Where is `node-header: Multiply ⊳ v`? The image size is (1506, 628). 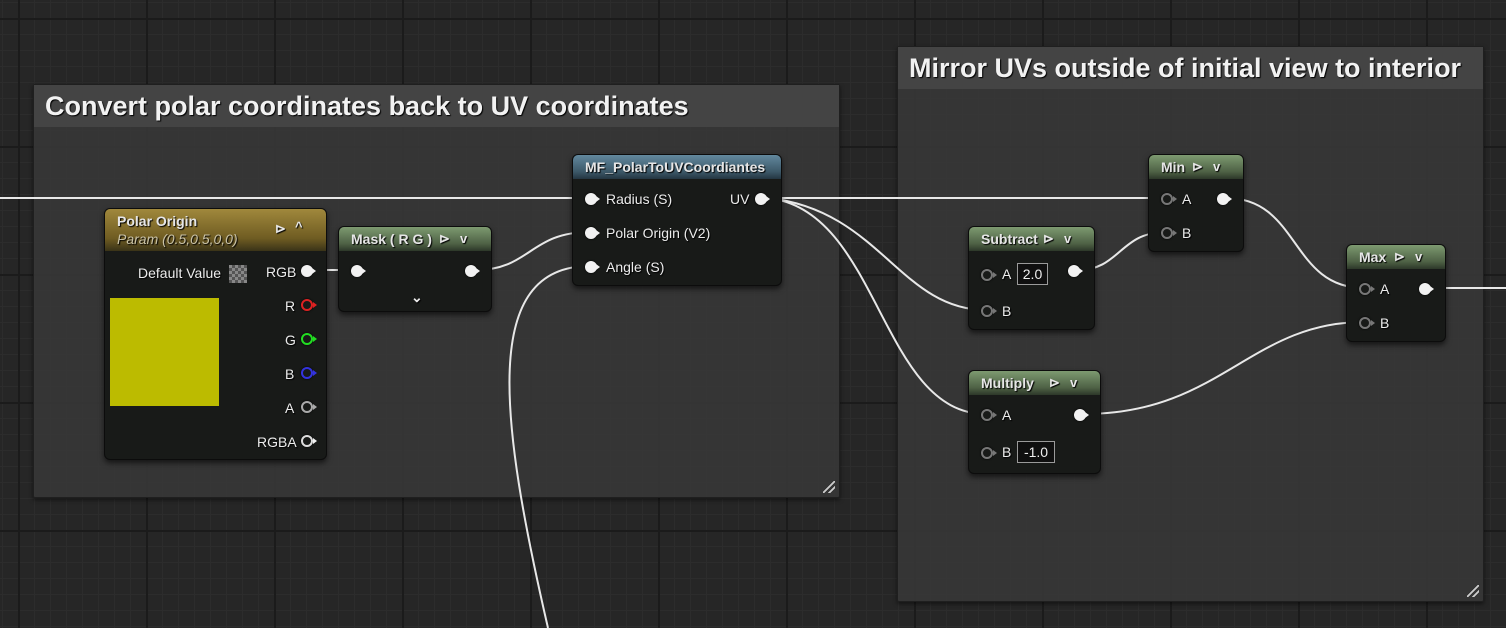 node-header: Multiply ⊳ v is located at coordinates (1034, 383).